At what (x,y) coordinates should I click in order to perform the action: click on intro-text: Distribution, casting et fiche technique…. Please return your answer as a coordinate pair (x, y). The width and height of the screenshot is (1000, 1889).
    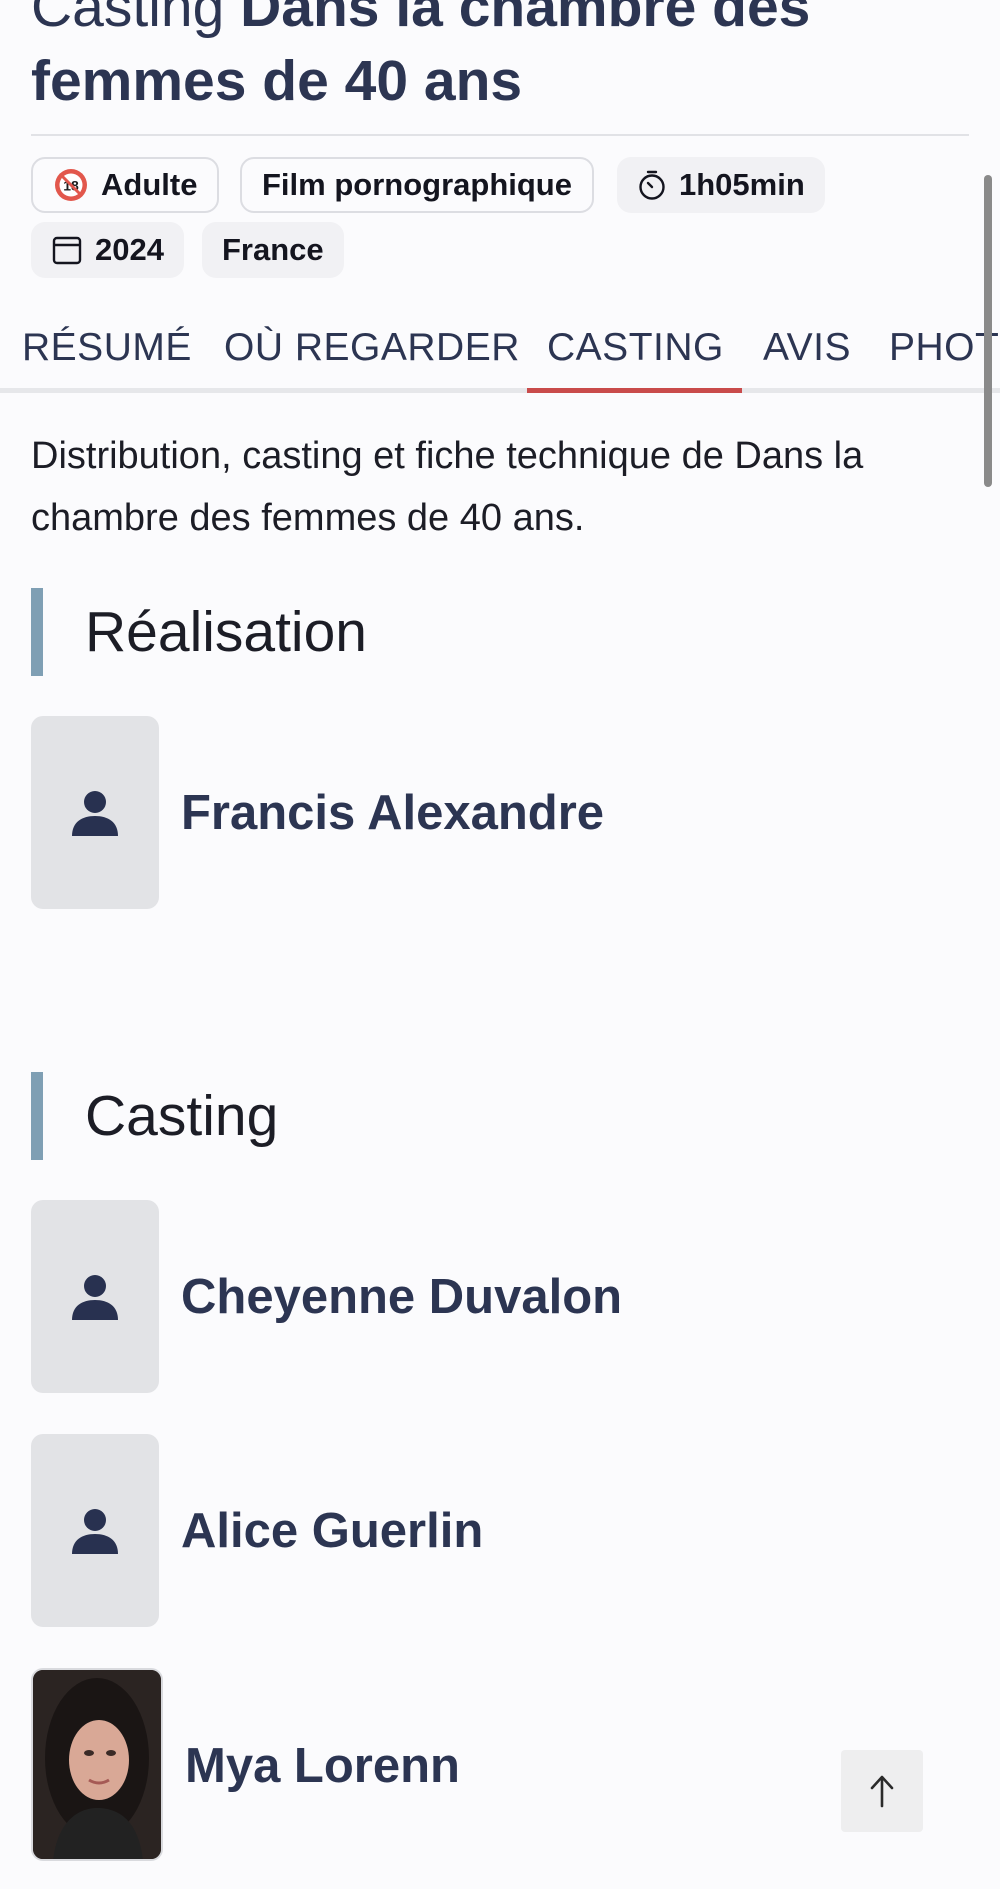
    Looking at the image, I should click on (447, 487).